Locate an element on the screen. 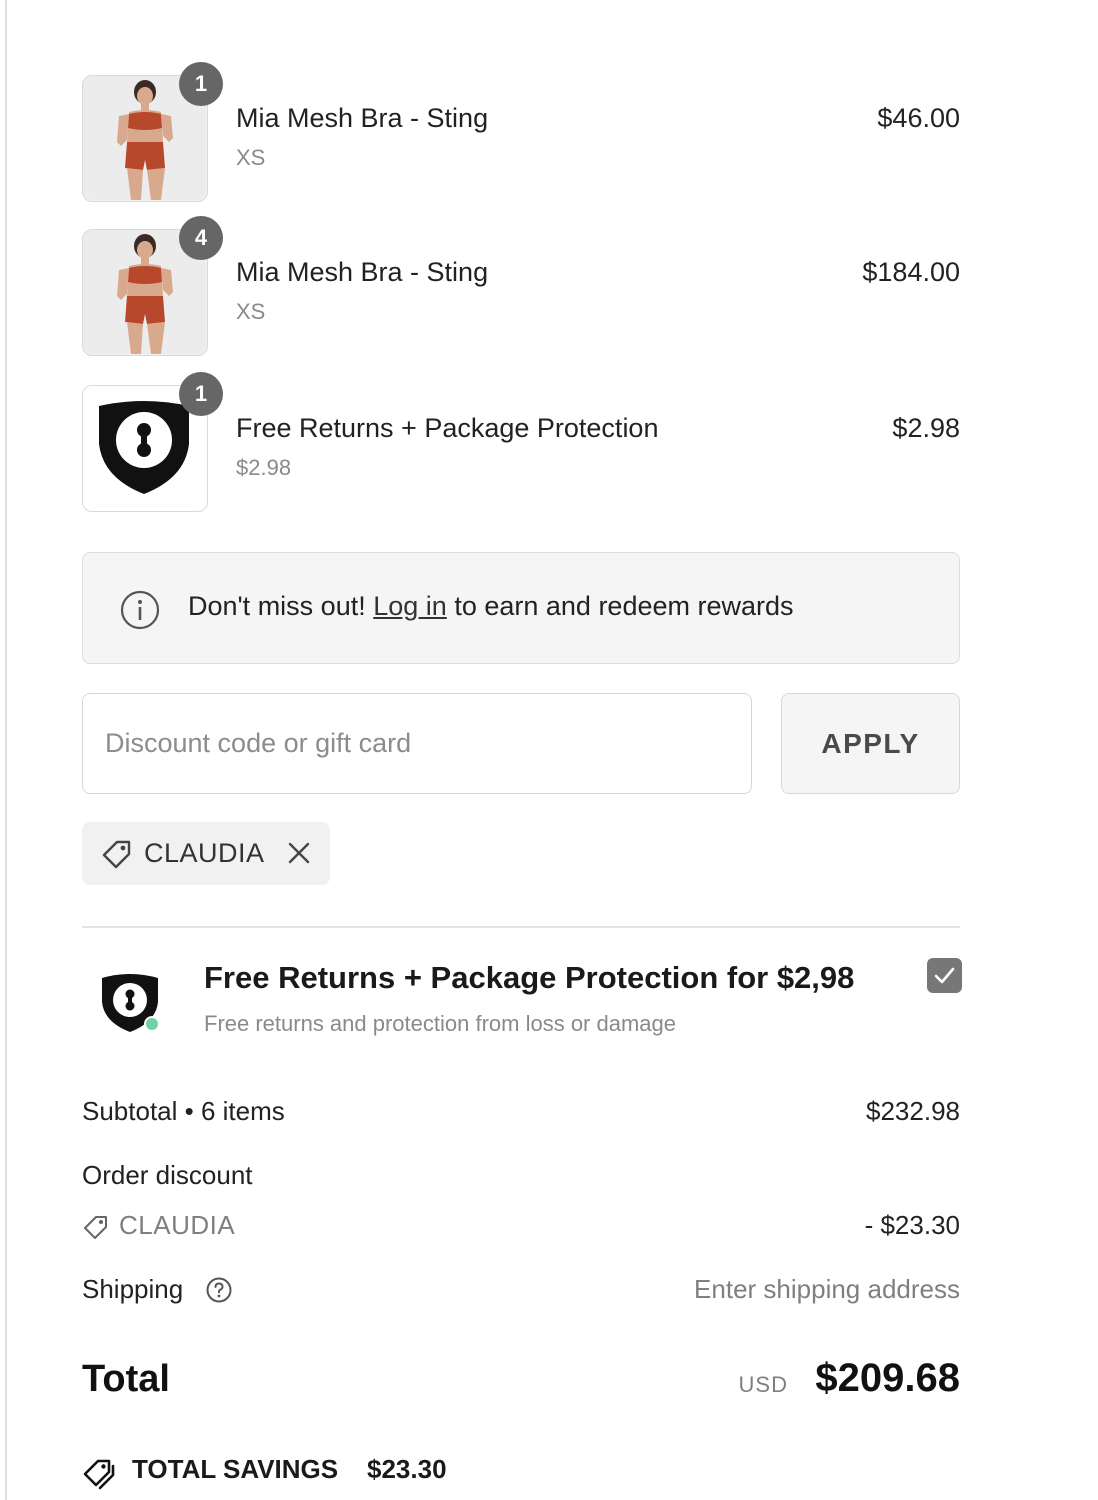 This screenshot has width=1098, height=1500. subtotal-value: $232.98 is located at coordinates (913, 1111).